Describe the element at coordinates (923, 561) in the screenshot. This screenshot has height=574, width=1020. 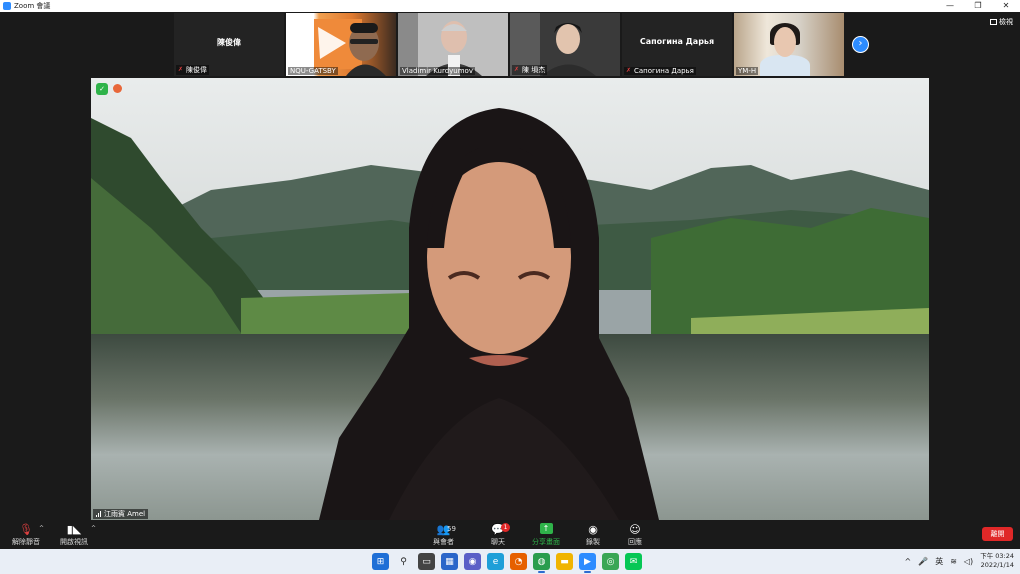
I see `microphone-icon: 🎤` at that location.